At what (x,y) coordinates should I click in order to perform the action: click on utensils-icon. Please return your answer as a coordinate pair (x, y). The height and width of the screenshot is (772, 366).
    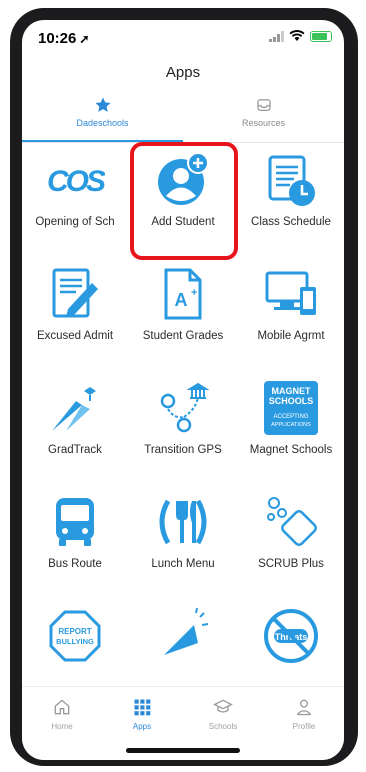
    Looking at the image, I should click on (183, 522).